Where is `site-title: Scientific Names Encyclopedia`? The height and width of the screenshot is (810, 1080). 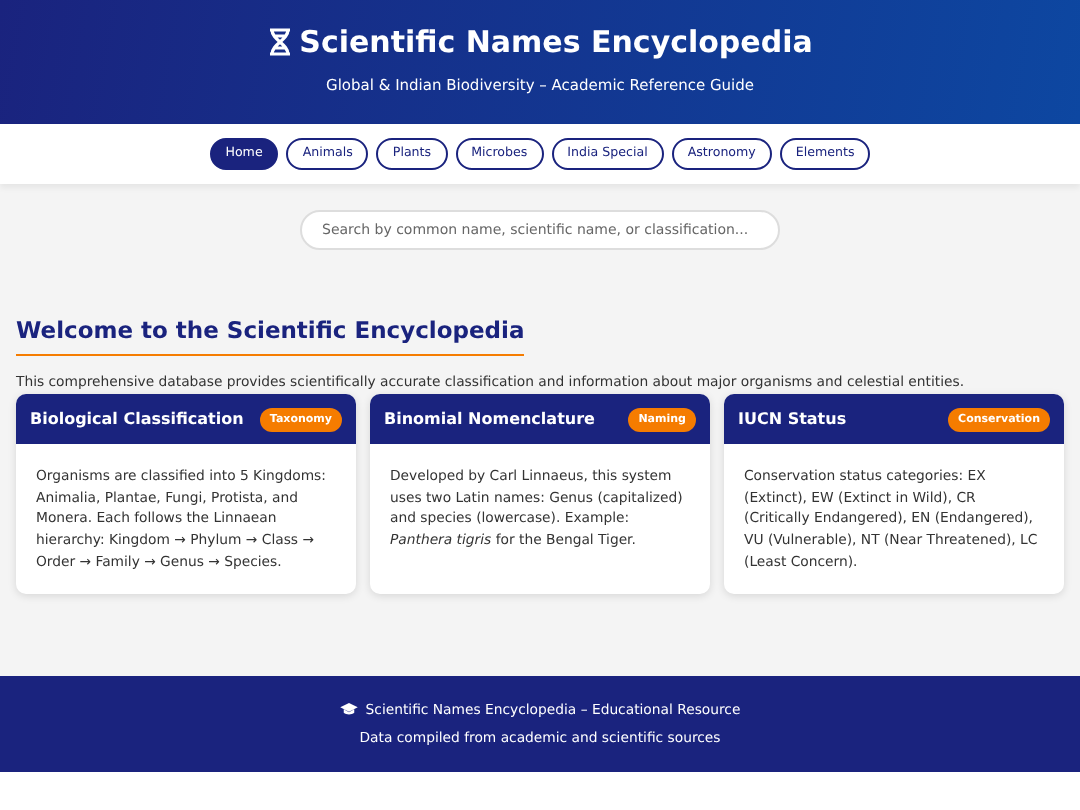 site-title: Scientific Names Encyclopedia is located at coordinates (556, 42).